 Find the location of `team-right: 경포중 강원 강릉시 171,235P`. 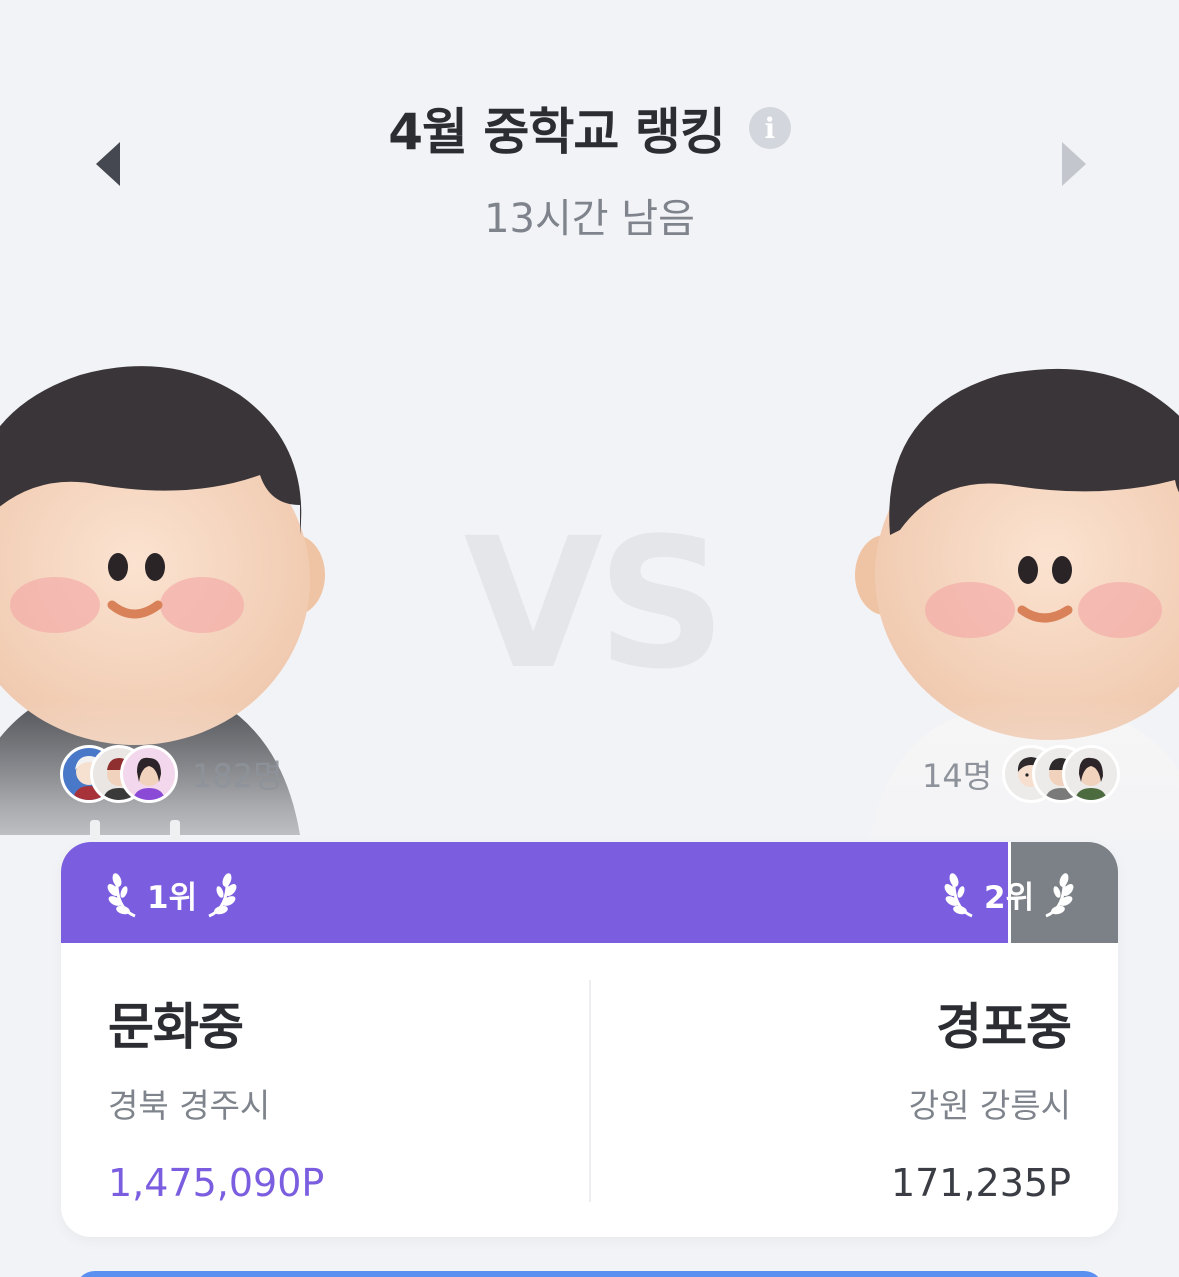

team-right: 경포중 강원 강릉시 171,235P is located at coordinates (981, 1096).